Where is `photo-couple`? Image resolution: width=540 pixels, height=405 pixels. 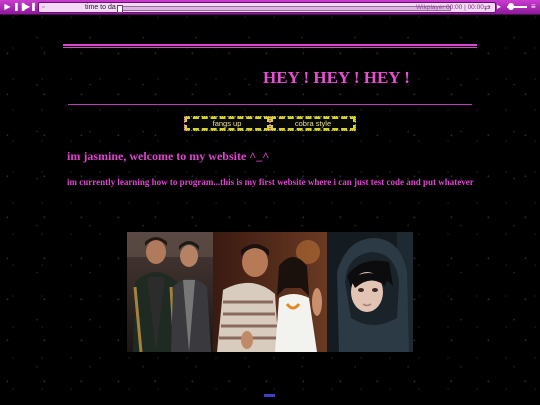 photo-couple is located at coordinates (270, 292).